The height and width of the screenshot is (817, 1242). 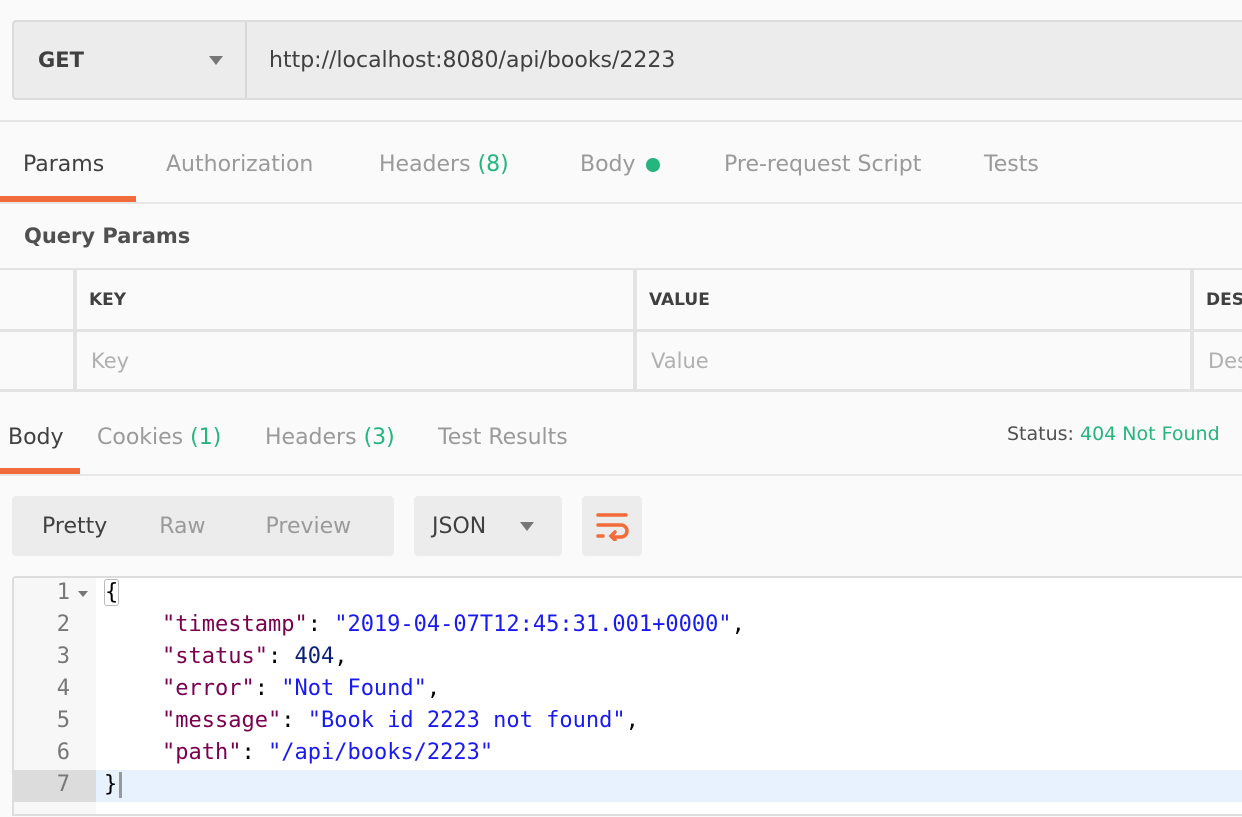 I want to click on tab-tests: Tests, so click(x=1011, y=164).